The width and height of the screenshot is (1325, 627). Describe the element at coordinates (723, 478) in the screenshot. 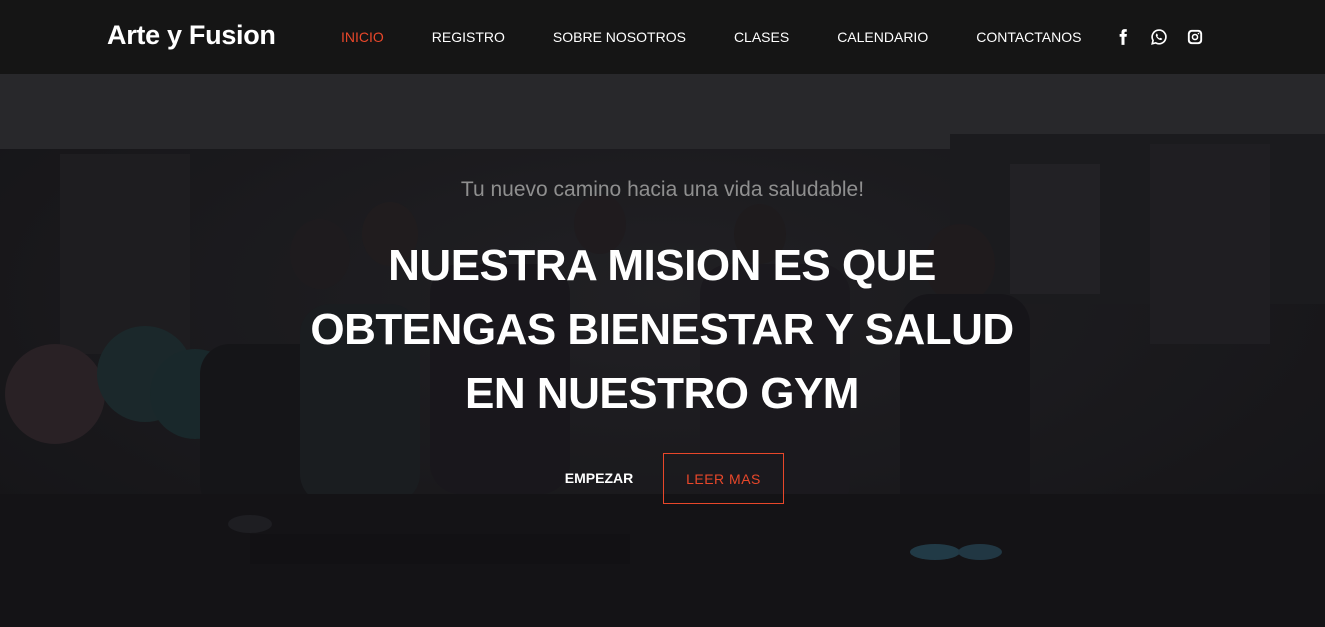

I see `leer-mas-button: LEER MAS` at that location.